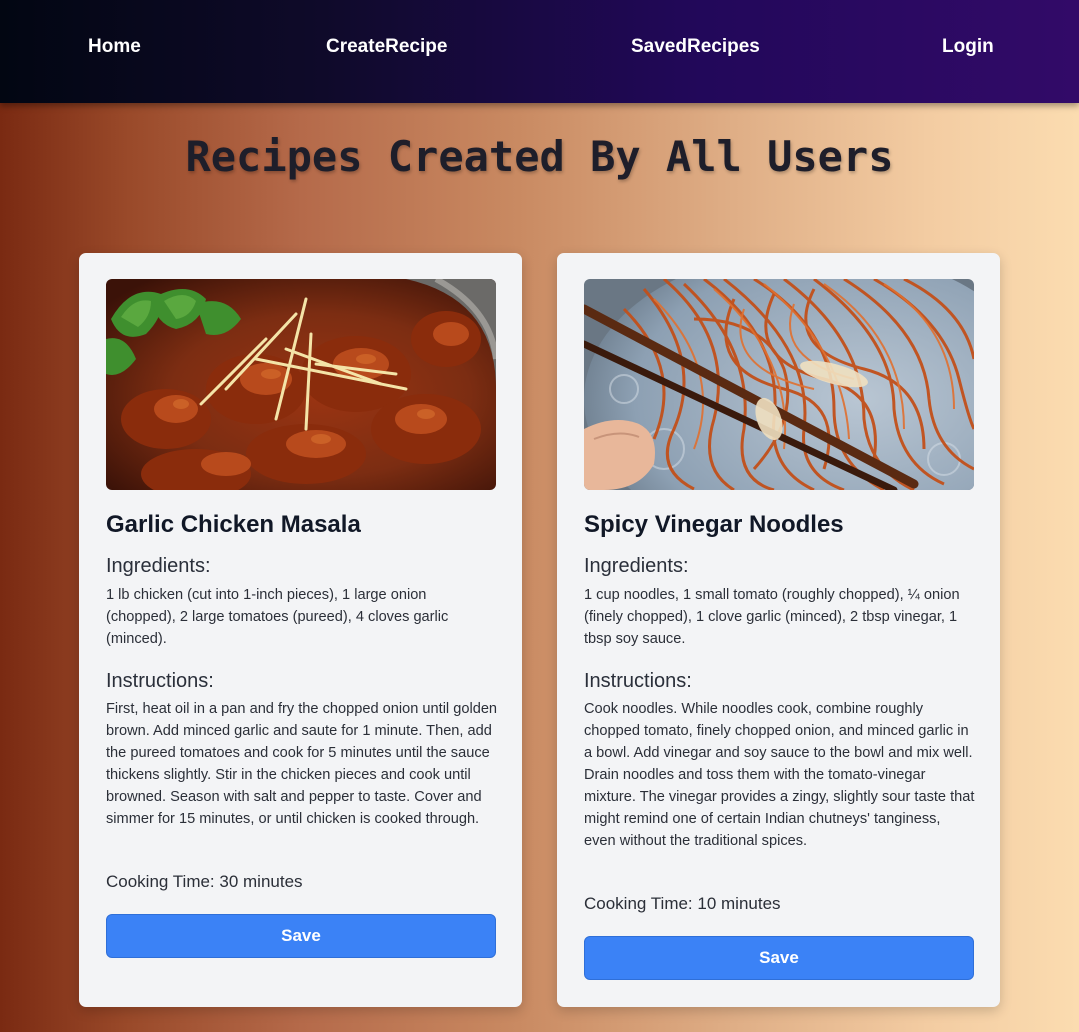 This screenshot has width=1079, height=1032. I want to click on nav-saved-recipes-link: SavedRecipes, so click(695, 47).